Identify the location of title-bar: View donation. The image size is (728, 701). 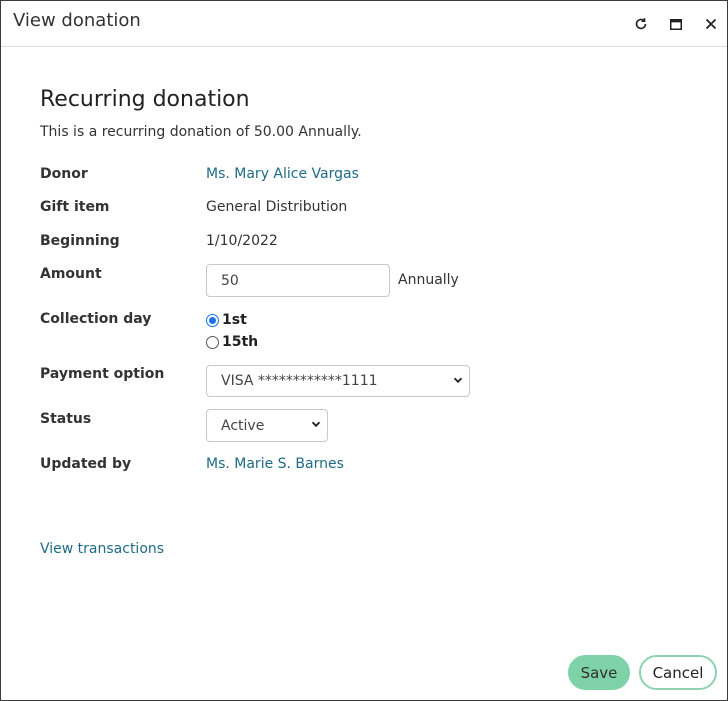
(364, 24).